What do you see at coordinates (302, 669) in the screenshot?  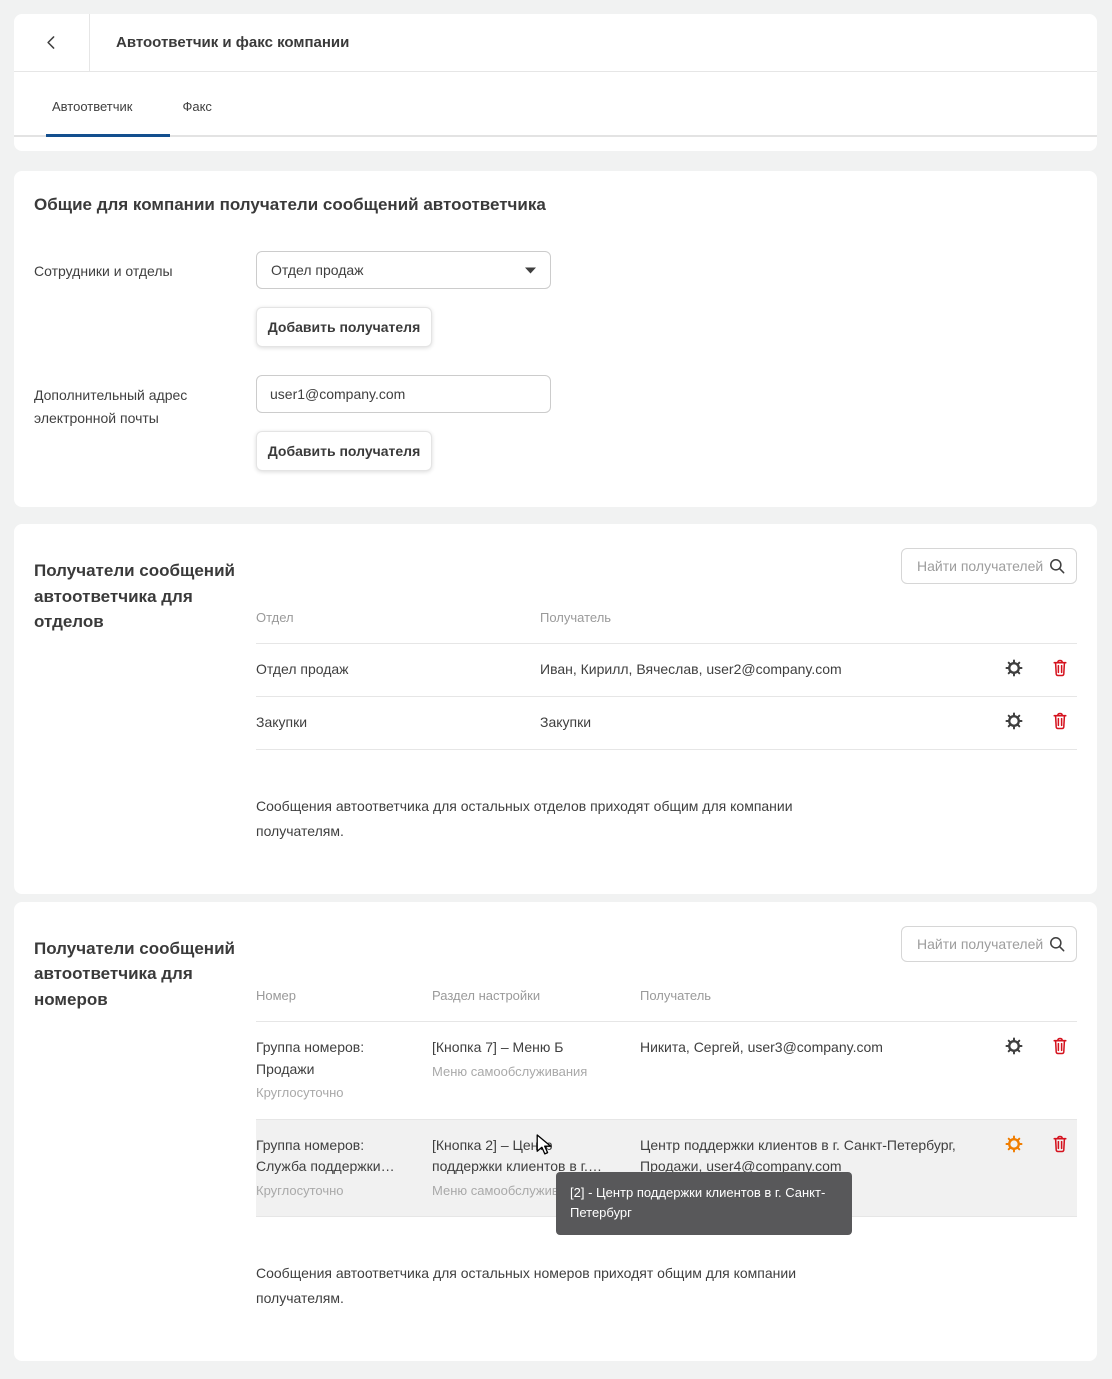 I see `department-cell: Отдел продаж` at bounding box center [302, 669].